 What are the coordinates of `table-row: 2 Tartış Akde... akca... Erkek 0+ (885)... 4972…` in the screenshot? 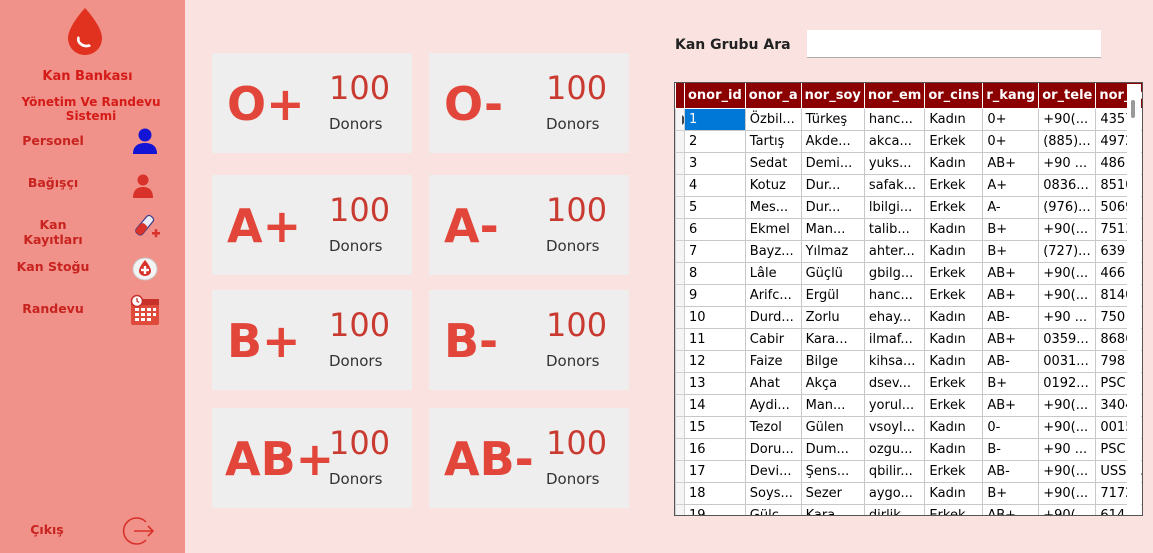 It's located at (908, 141).